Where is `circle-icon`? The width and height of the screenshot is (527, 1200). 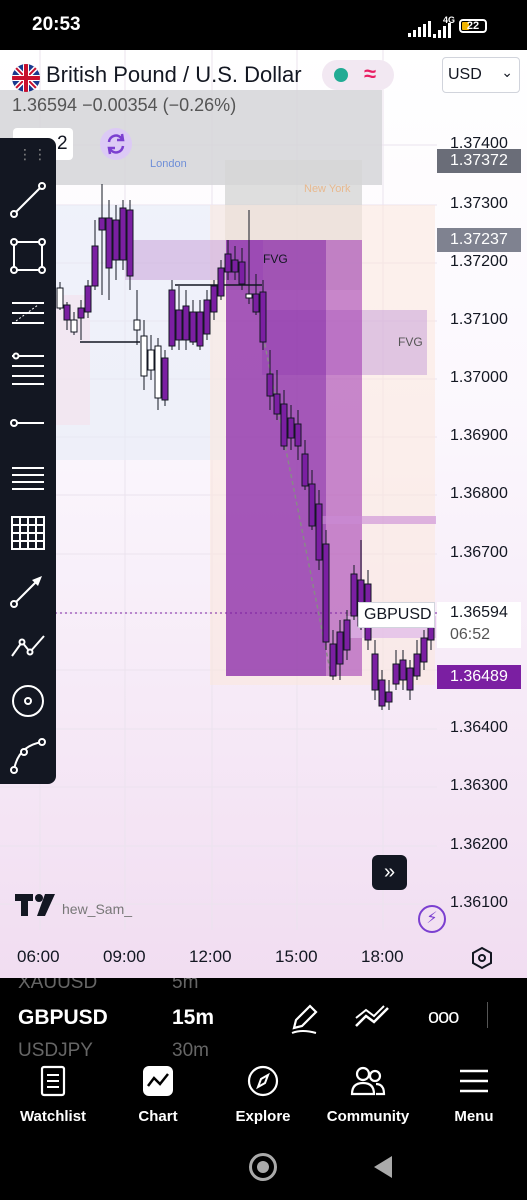
circle-icon is located at coordinates (28, 701).